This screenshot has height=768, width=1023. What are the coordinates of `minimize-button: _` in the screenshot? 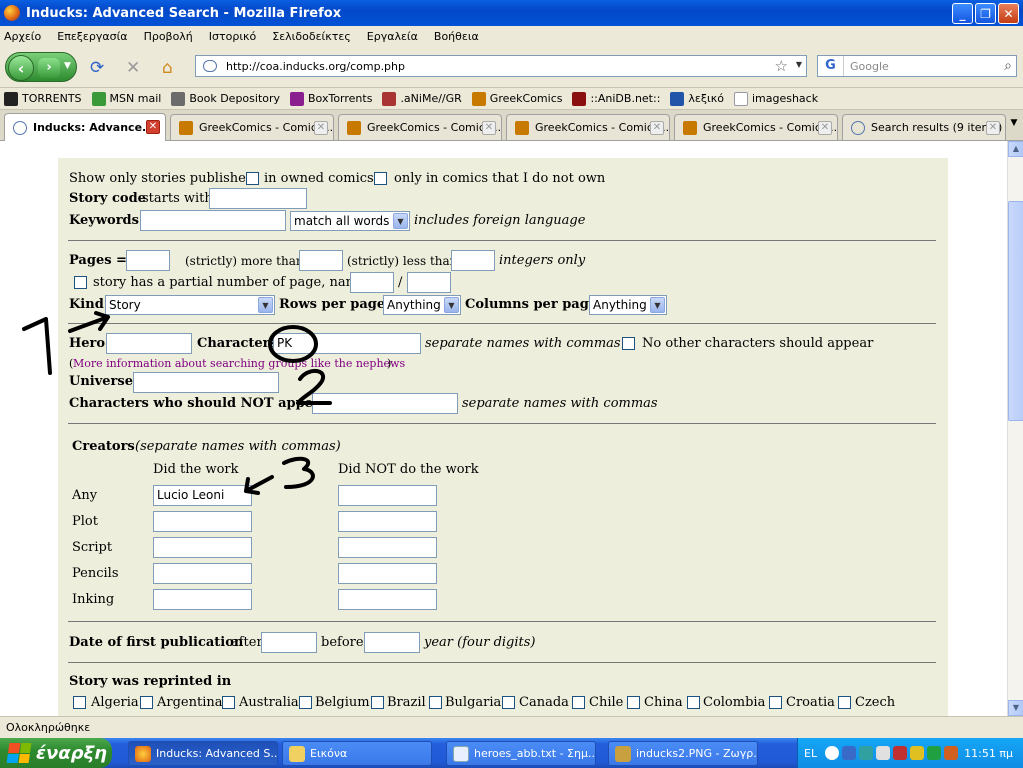 It's located at (962, 13).